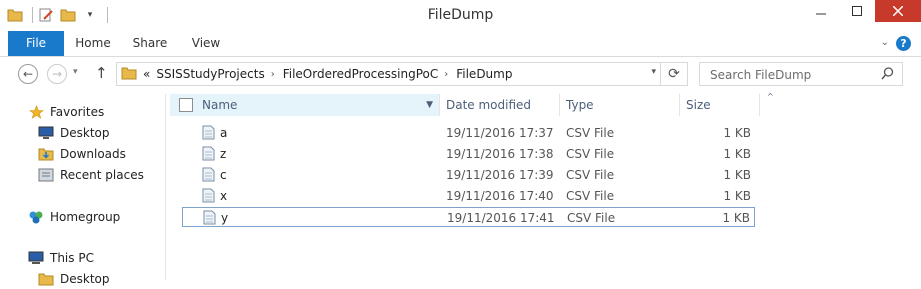  I want to click on search-box, so click(801, 74).